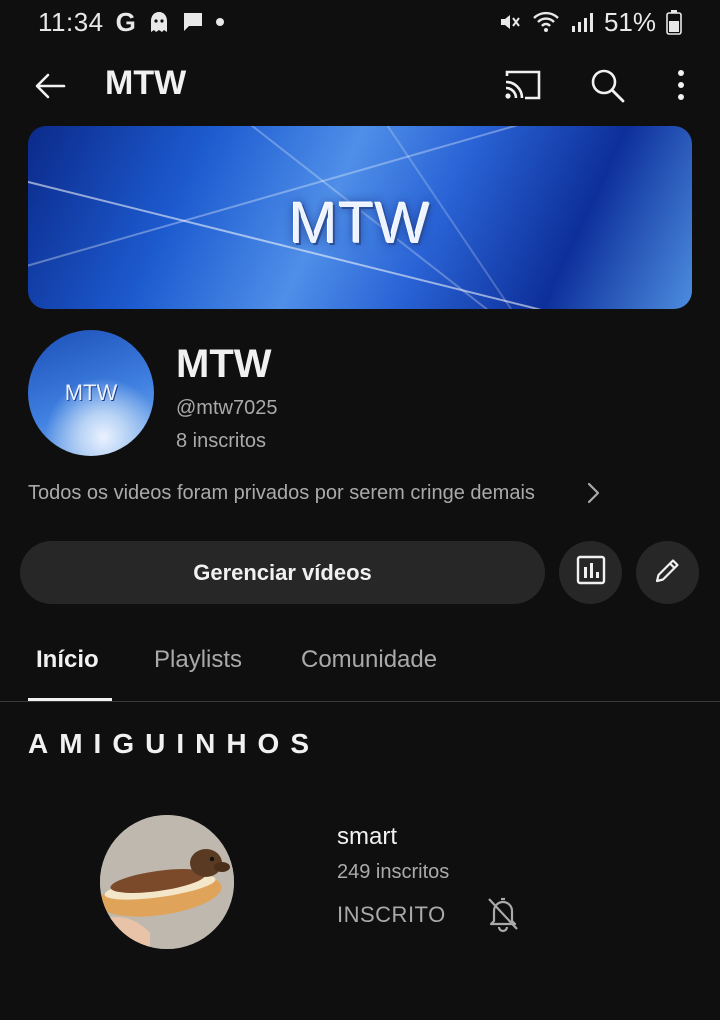  Describe the element at coordinates (221, 441) in the screenshot. I see `channel-subscribers: 8 inscritos` at that location.